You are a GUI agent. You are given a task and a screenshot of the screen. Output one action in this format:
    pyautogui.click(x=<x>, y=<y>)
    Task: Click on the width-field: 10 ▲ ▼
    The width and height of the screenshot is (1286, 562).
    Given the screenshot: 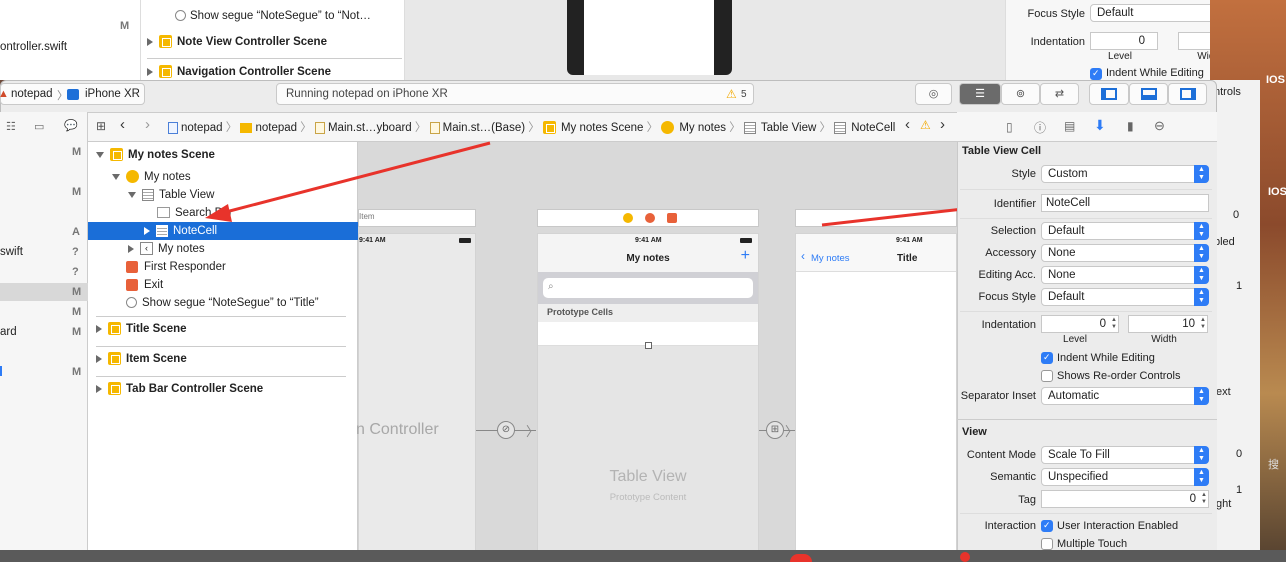 What is the action you would take?
    pyautogui.click(x=1168, y=324)
    